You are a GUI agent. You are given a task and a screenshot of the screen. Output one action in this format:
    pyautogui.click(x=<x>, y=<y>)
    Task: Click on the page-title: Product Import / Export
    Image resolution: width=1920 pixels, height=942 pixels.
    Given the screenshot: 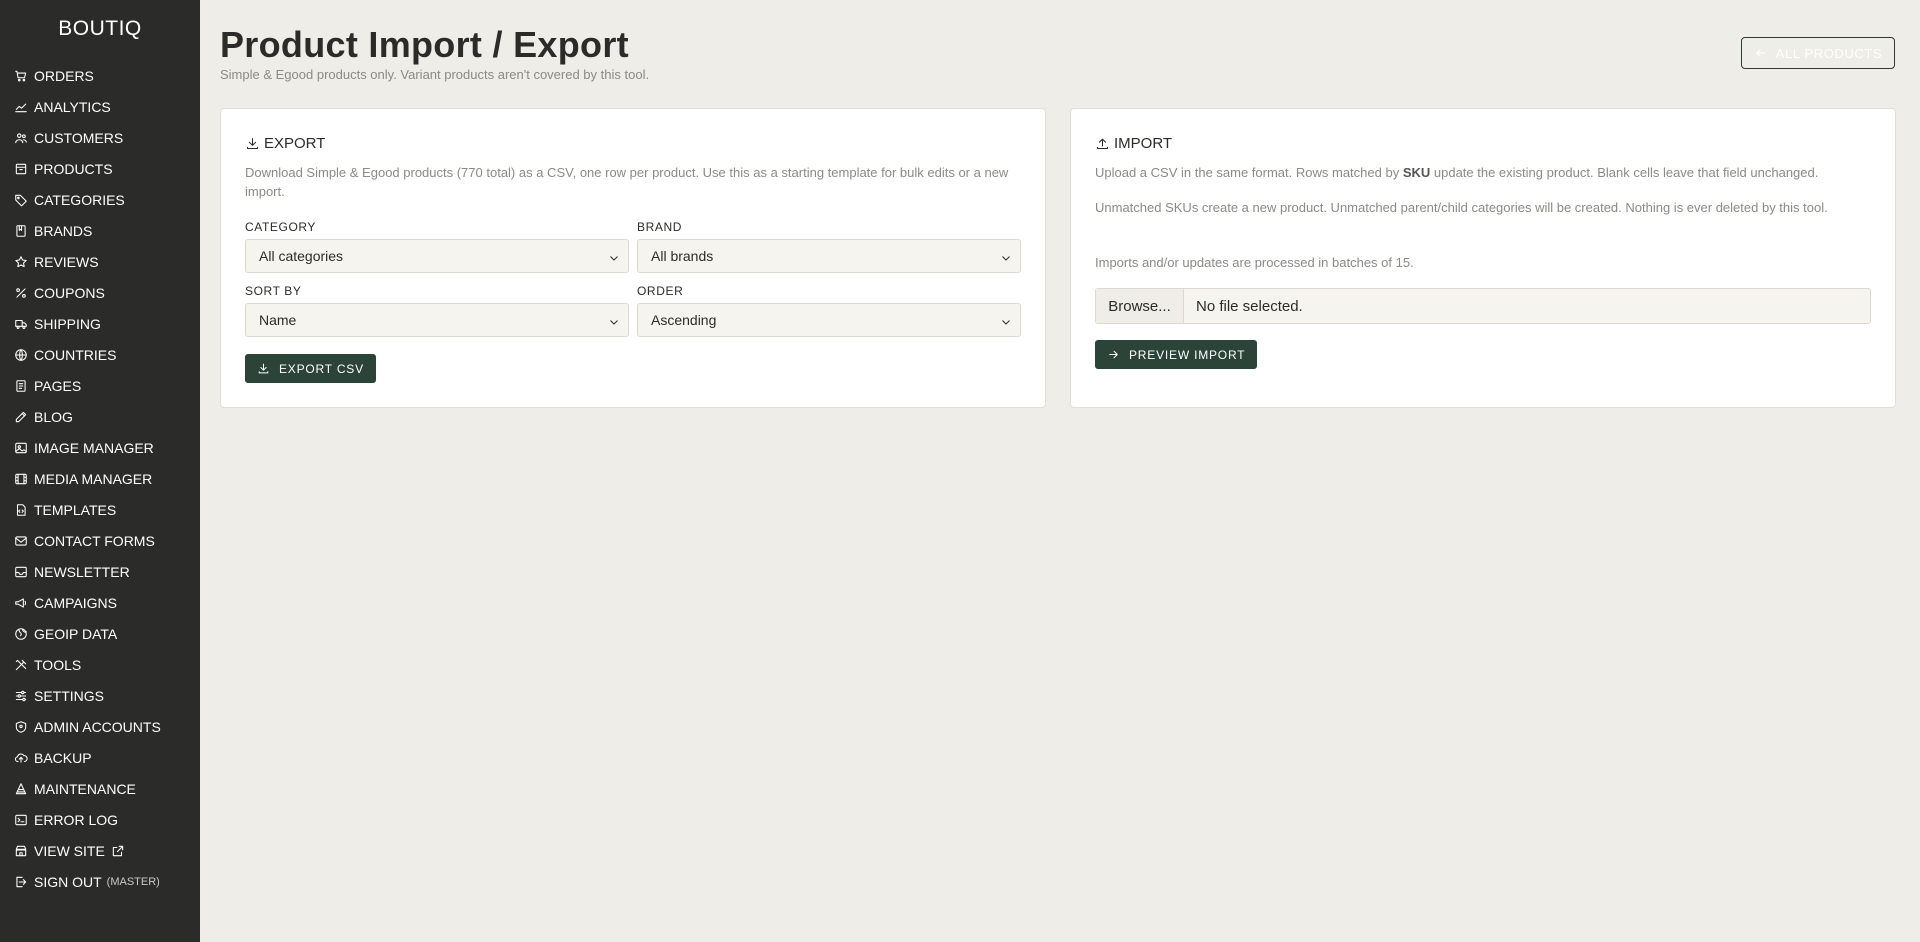 What is the action you would take?
    pyautogui.click(x=424, y=44)
    